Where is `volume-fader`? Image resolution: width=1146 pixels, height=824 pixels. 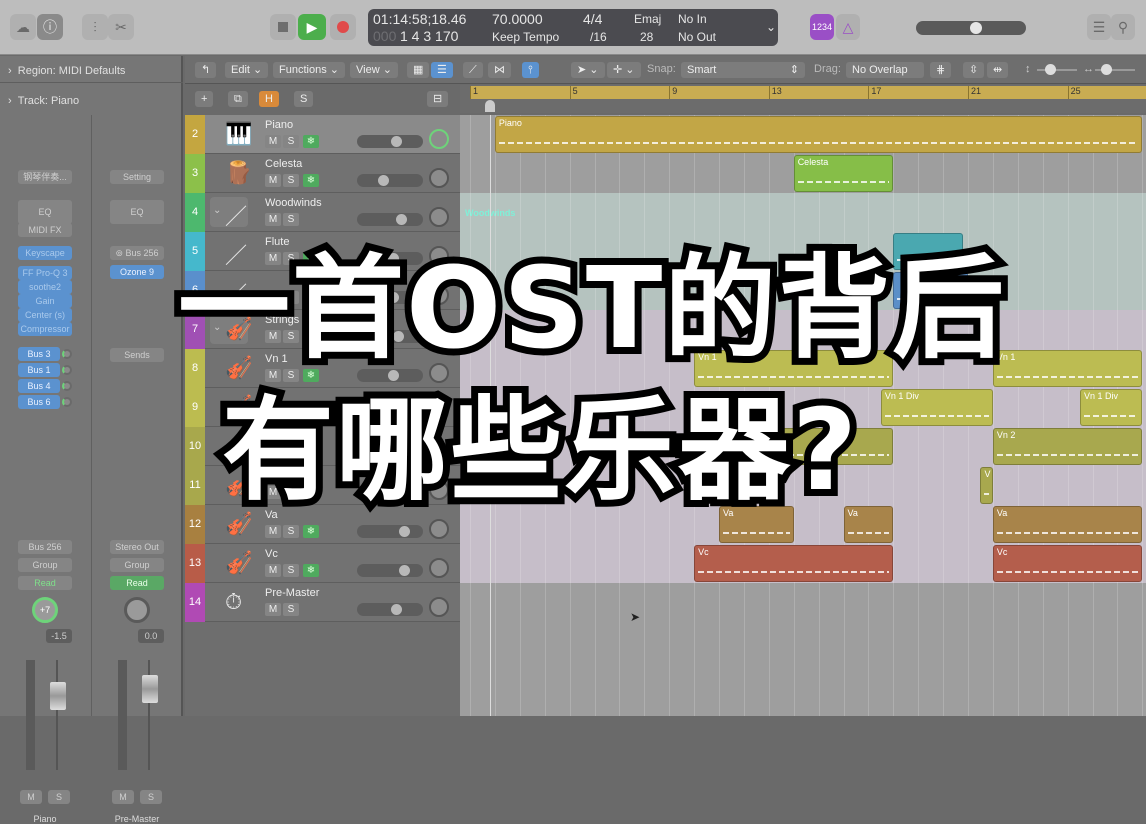
volume-fader is located at coordinates (58, 696).